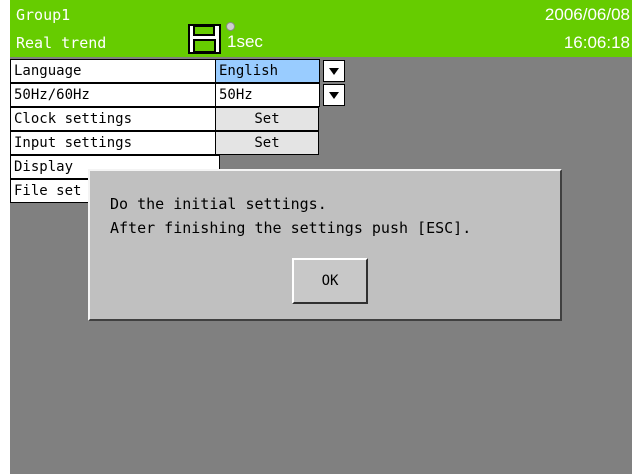  Describe the element at coordinates (61, 43) in the screenshot. I see `display-mode: Real trend` at that location.